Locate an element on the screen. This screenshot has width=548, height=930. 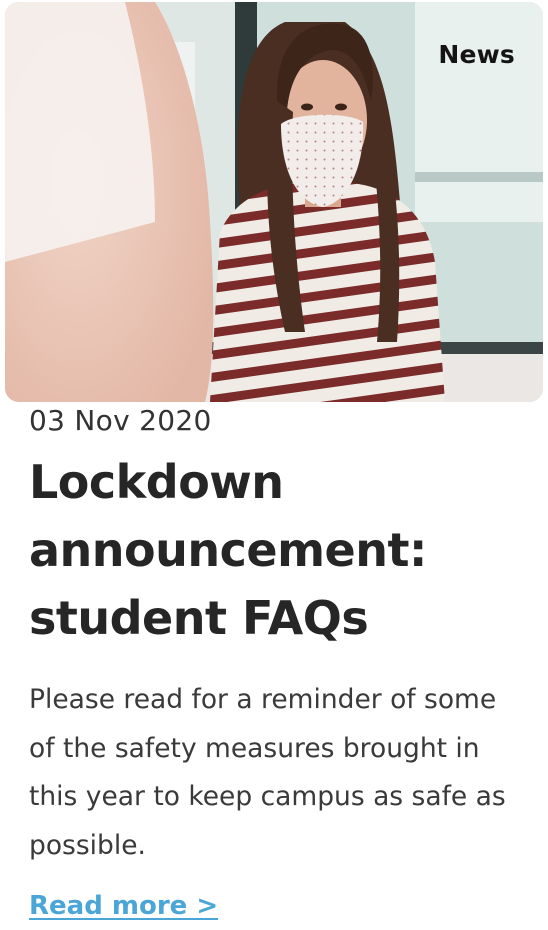
read-more-link: Read more > is located at coordinates (123, 906).